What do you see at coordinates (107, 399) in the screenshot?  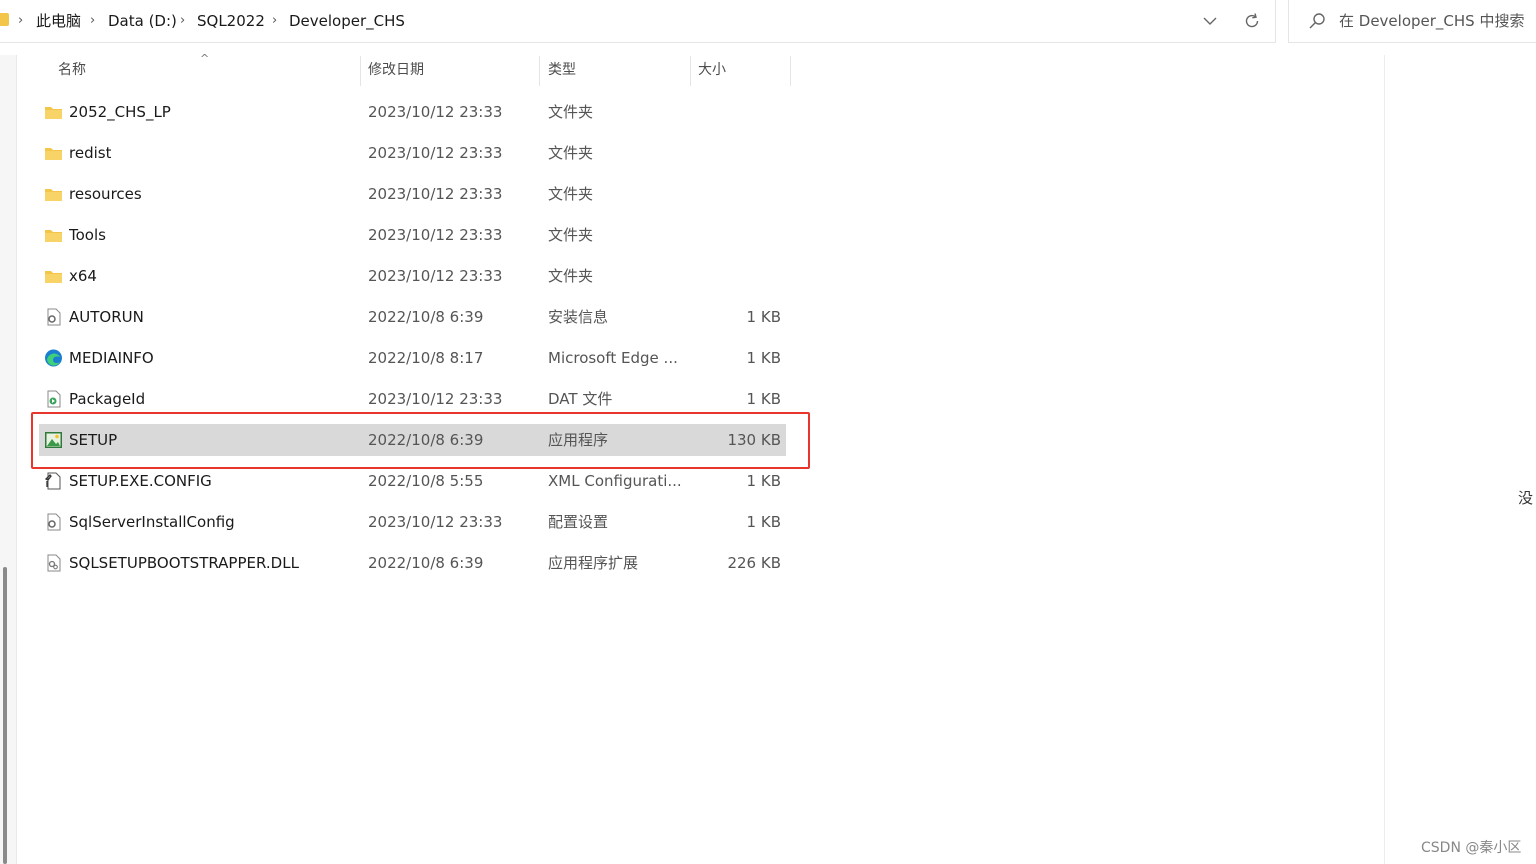 I see `file-name: PackageId` at bounding box center [107, 399].